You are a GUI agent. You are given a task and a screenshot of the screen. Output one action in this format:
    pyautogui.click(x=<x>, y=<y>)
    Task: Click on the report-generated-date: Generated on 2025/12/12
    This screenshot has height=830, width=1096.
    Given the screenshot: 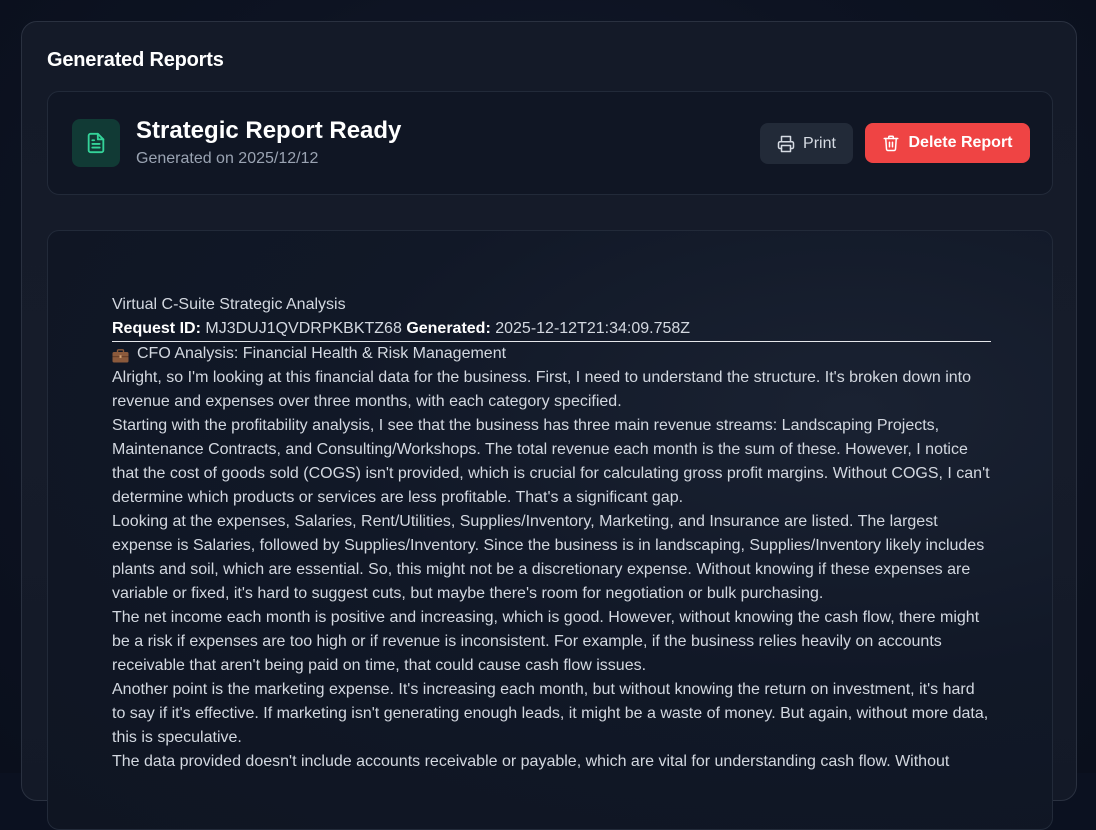 What is the action you would take?
    pyautogui.click(x=227, y=158)
    